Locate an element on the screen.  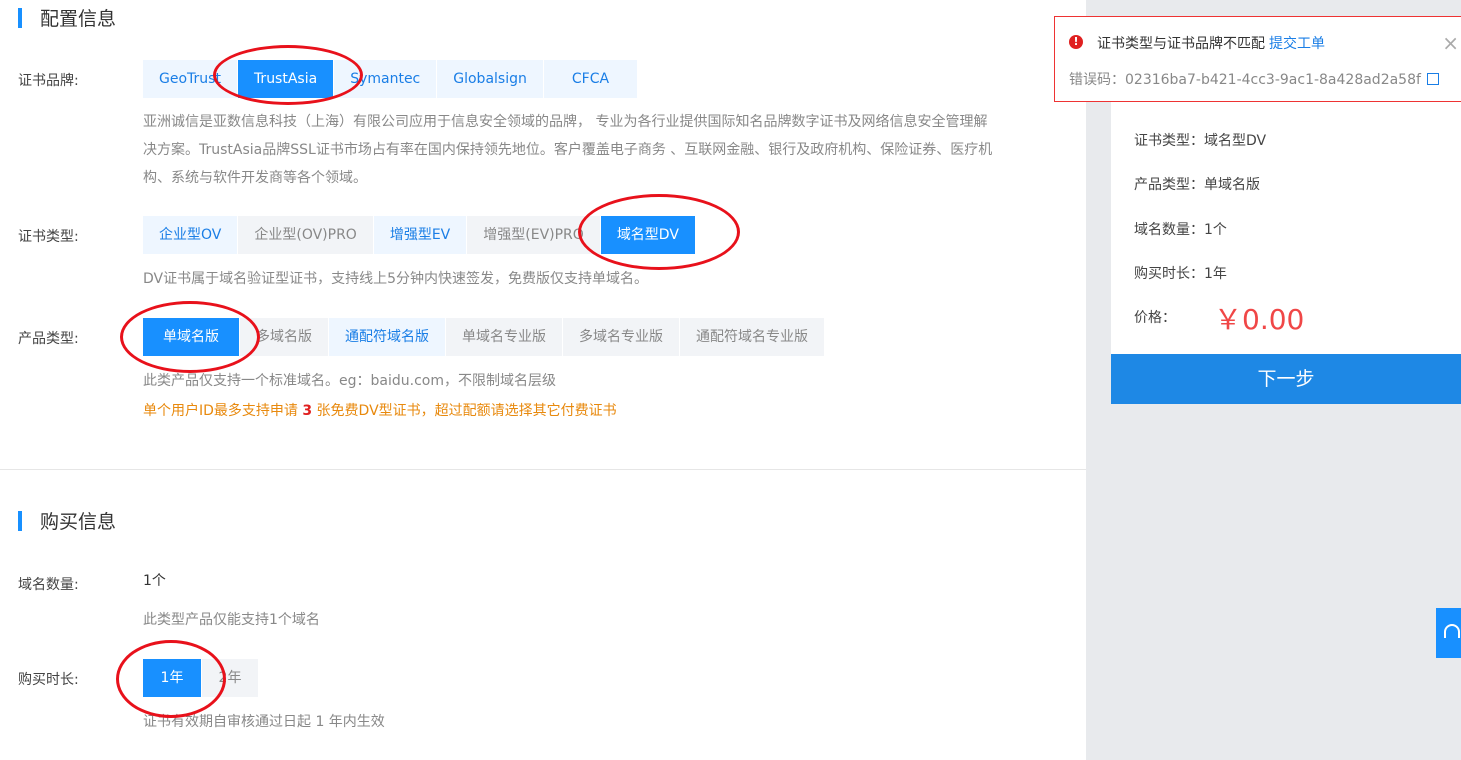
section-divider is located at coordinates (543, 469).